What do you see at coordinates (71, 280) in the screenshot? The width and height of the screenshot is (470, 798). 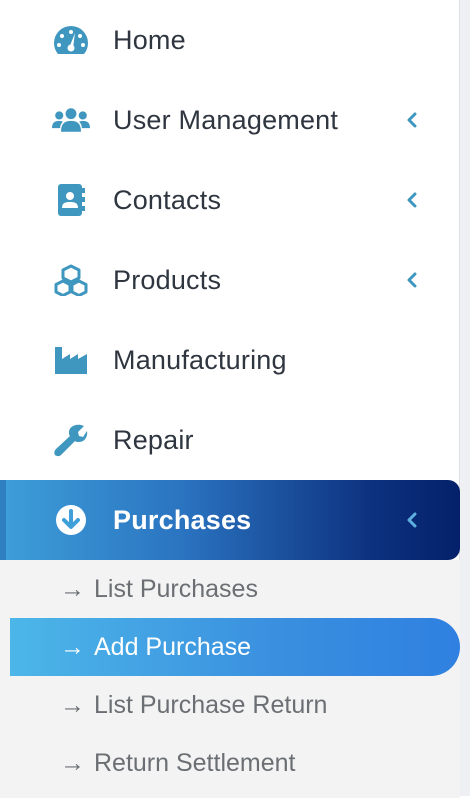 I see `cubes-icon` at bounding box center [71, 280].